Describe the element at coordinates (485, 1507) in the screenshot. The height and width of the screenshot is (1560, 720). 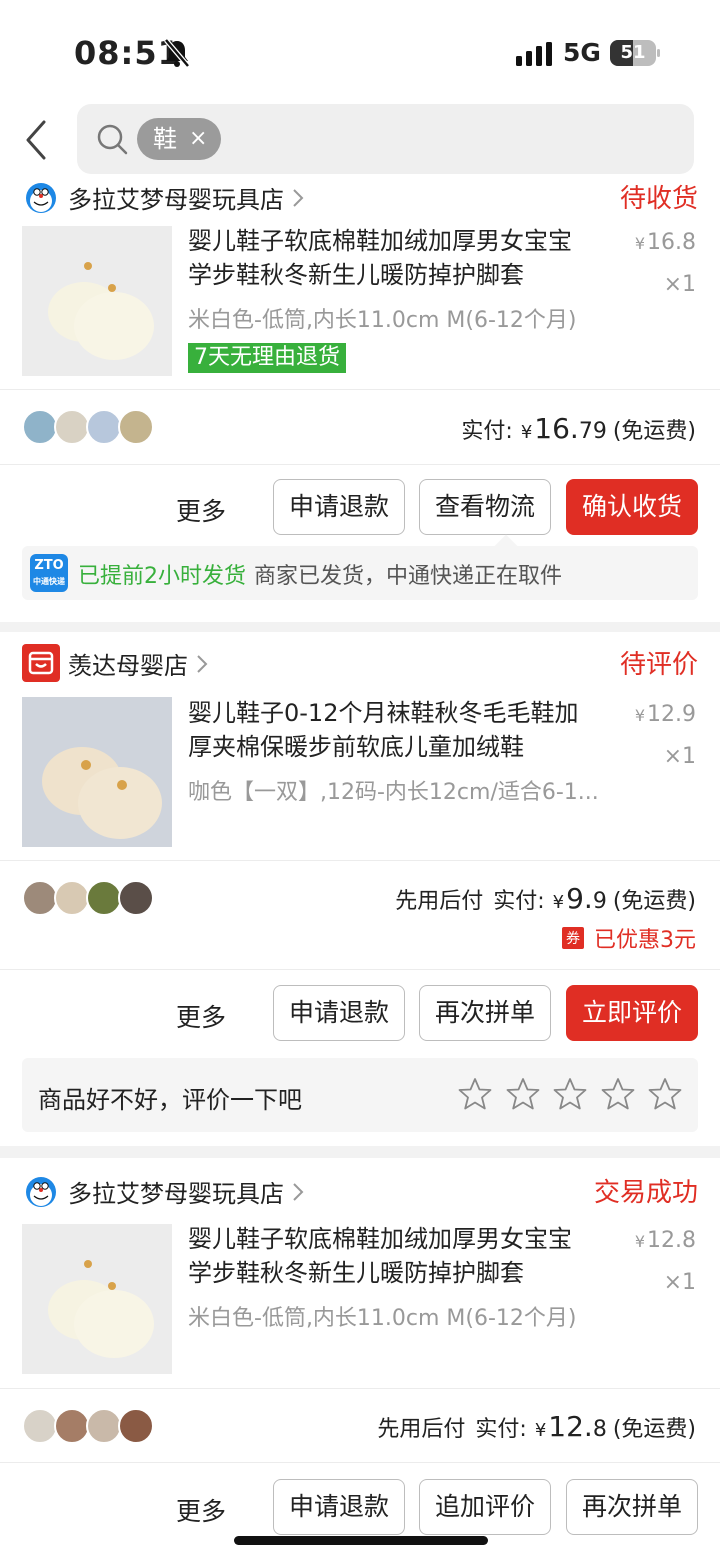
I see `add-review-button: 追加评价` at that location.